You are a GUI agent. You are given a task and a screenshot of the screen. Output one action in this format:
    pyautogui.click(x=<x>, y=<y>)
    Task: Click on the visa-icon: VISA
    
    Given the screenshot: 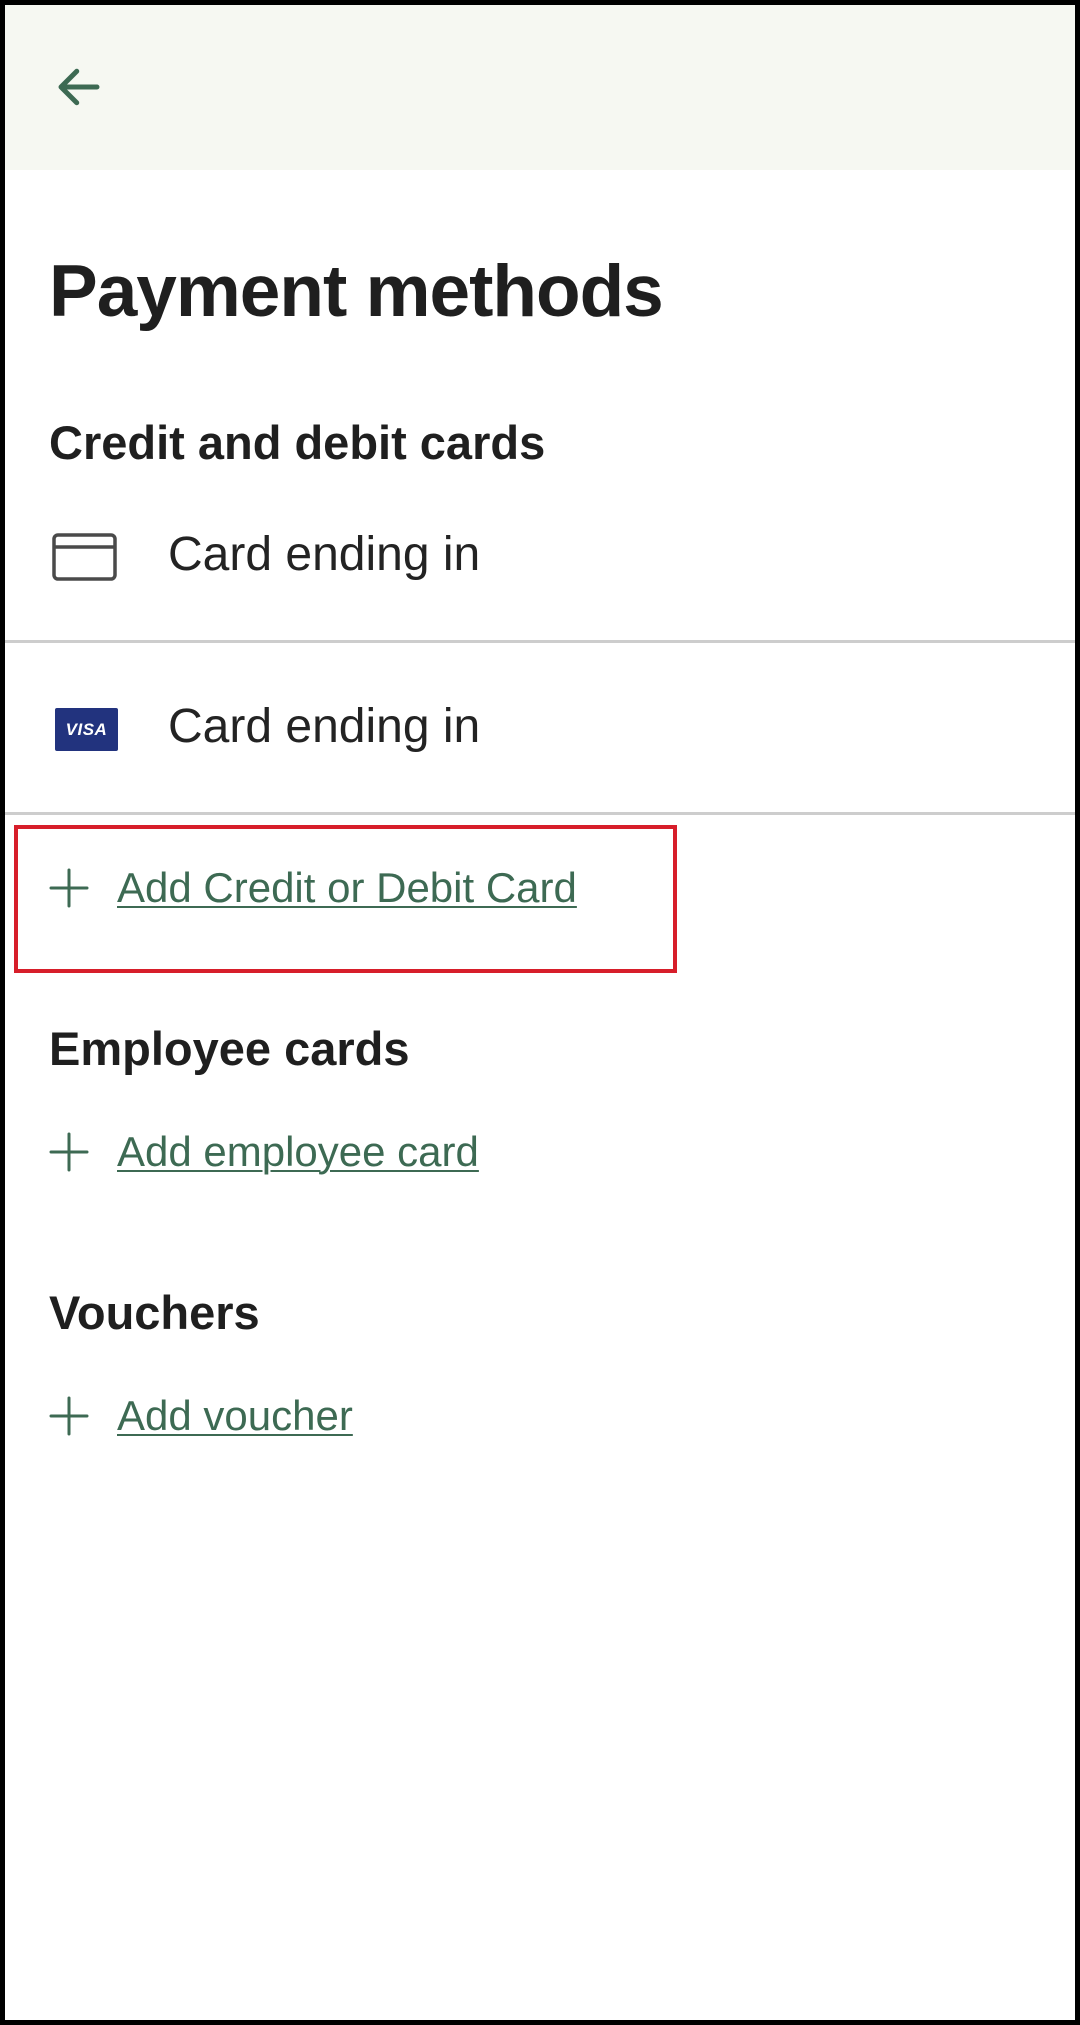 What is the action you would take?
    pyautogui.click(x=86, y=729)
    